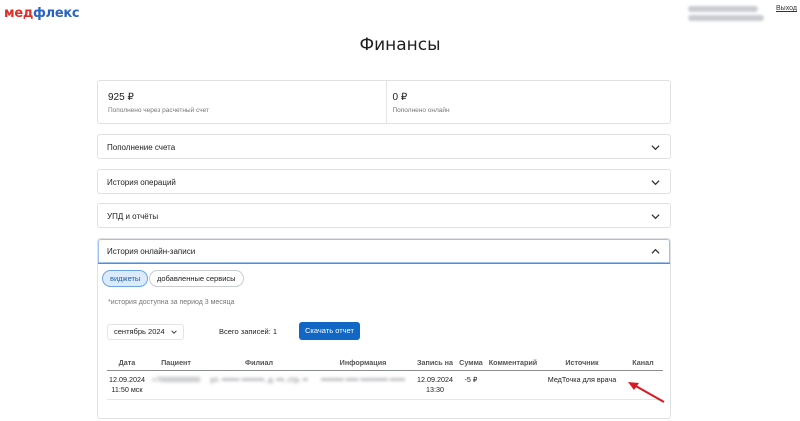 The image size is (800, 421). Describe the element at coordinates (363, 363) in the screenshot. I see `col-info: Информация` at that location.